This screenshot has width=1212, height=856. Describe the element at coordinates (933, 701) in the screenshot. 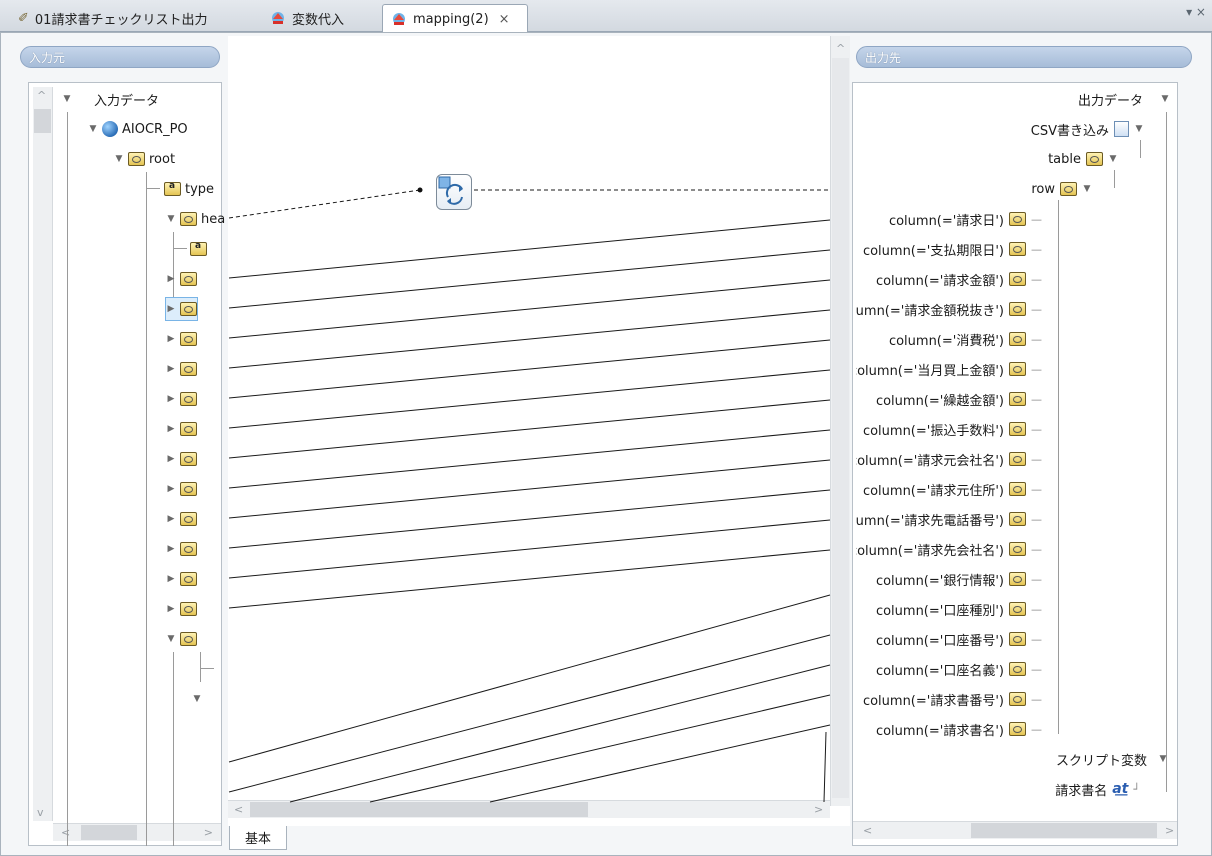

I see `tree-label: column(='請求書番号')` at that location.